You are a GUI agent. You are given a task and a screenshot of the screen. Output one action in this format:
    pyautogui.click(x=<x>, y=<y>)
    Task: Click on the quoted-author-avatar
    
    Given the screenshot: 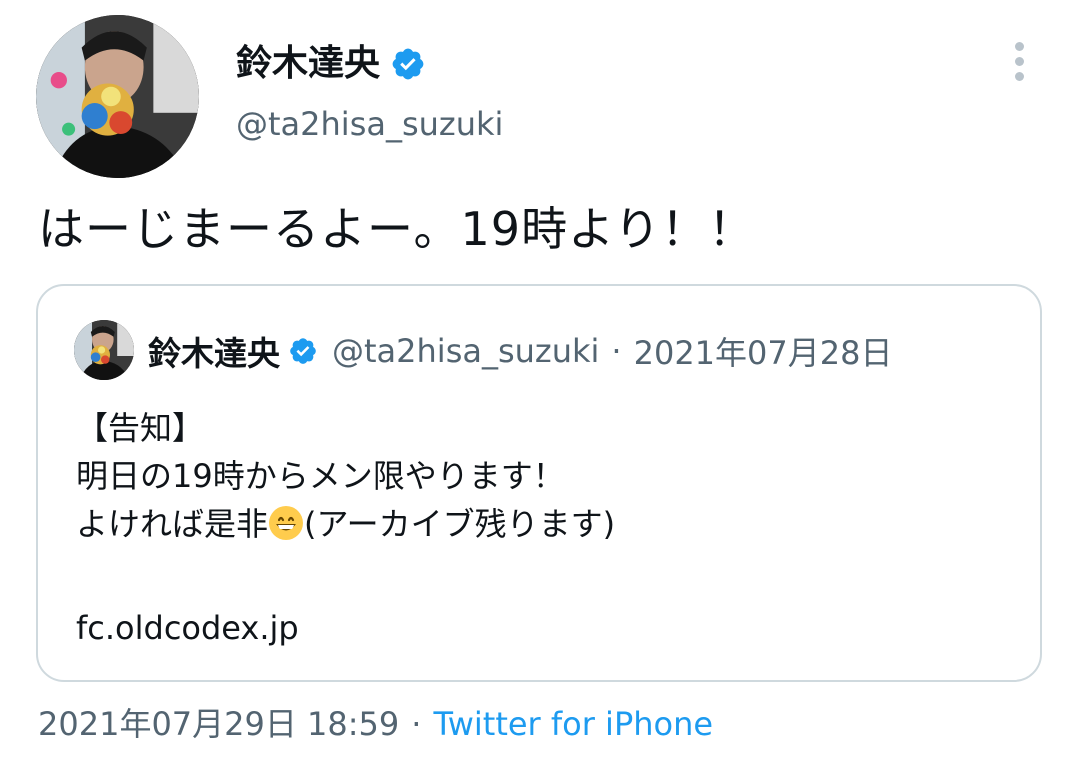 What is the action you would take?
    pyautogui.click(x=104, y=350)
    